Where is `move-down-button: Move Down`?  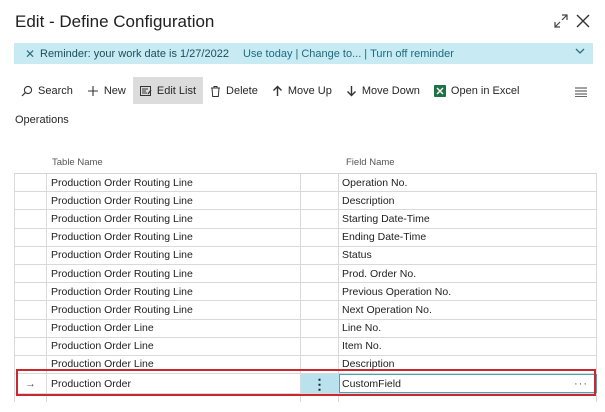 move-down-button: Move Down is located at coordinates (383, 90).